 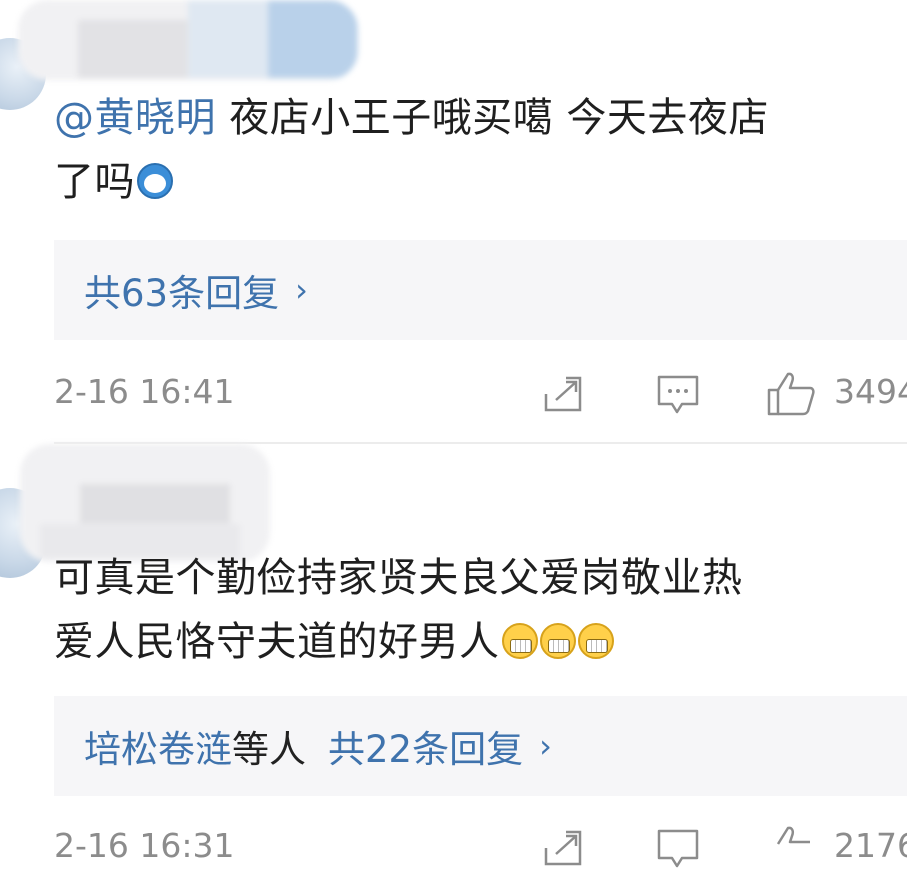 What do you see at coordinates (135, 118) in the screenshot?
I see `mention-link: @黄晓明` at bounding box center [135, 118].